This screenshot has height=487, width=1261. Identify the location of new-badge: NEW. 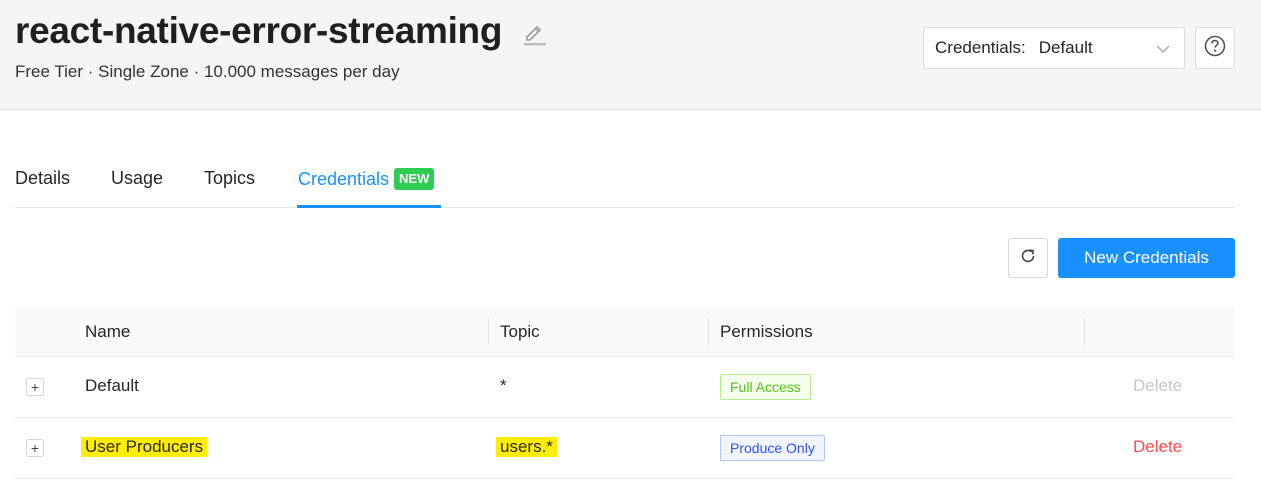
(414, 179).